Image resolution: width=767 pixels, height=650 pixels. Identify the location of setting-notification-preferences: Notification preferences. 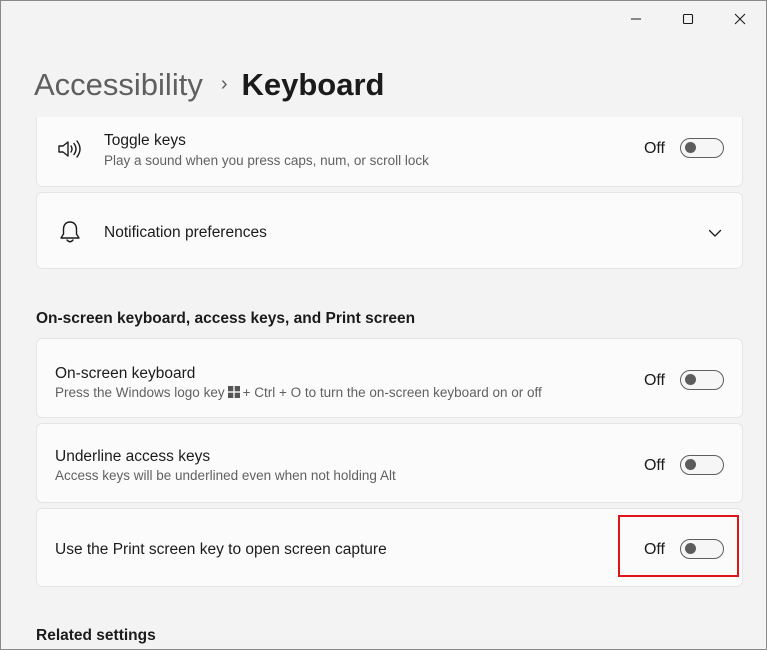
(389, 230).